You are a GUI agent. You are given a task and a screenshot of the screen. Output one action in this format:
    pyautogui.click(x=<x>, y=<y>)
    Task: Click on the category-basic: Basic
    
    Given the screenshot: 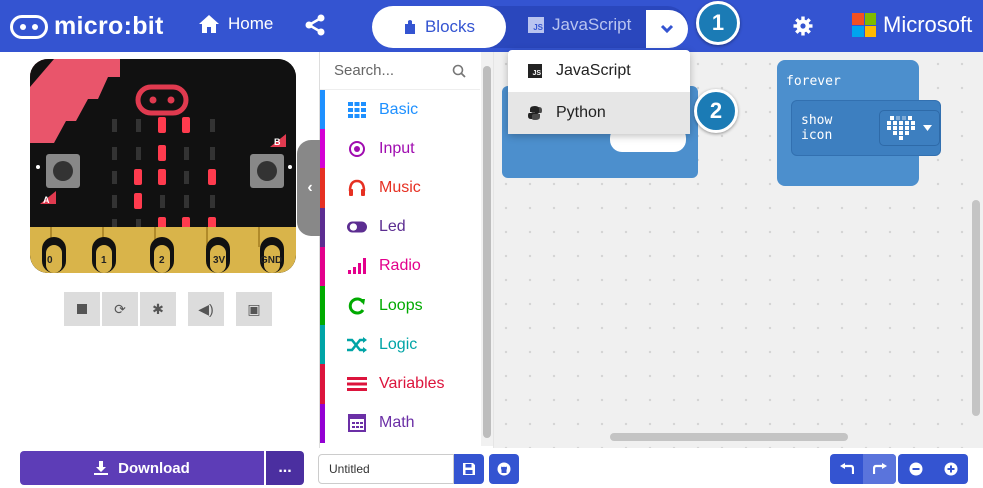 What is the action you would take?
    pyautogui.click(x=400, y=110)
    